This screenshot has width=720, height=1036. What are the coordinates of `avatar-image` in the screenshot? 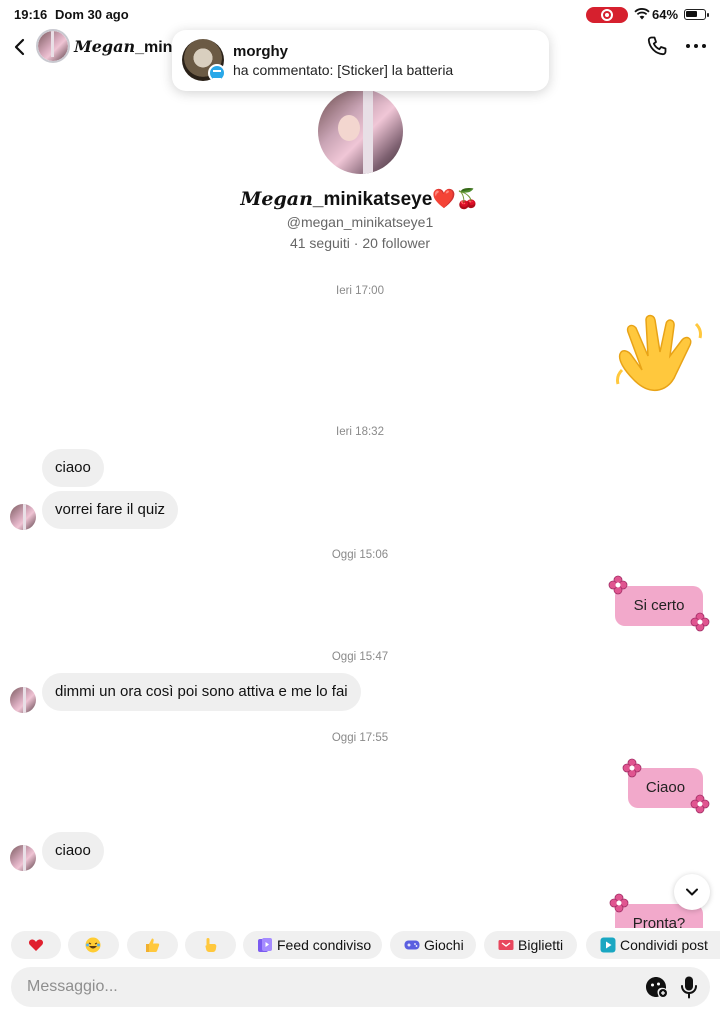 It's located at (53, 46).